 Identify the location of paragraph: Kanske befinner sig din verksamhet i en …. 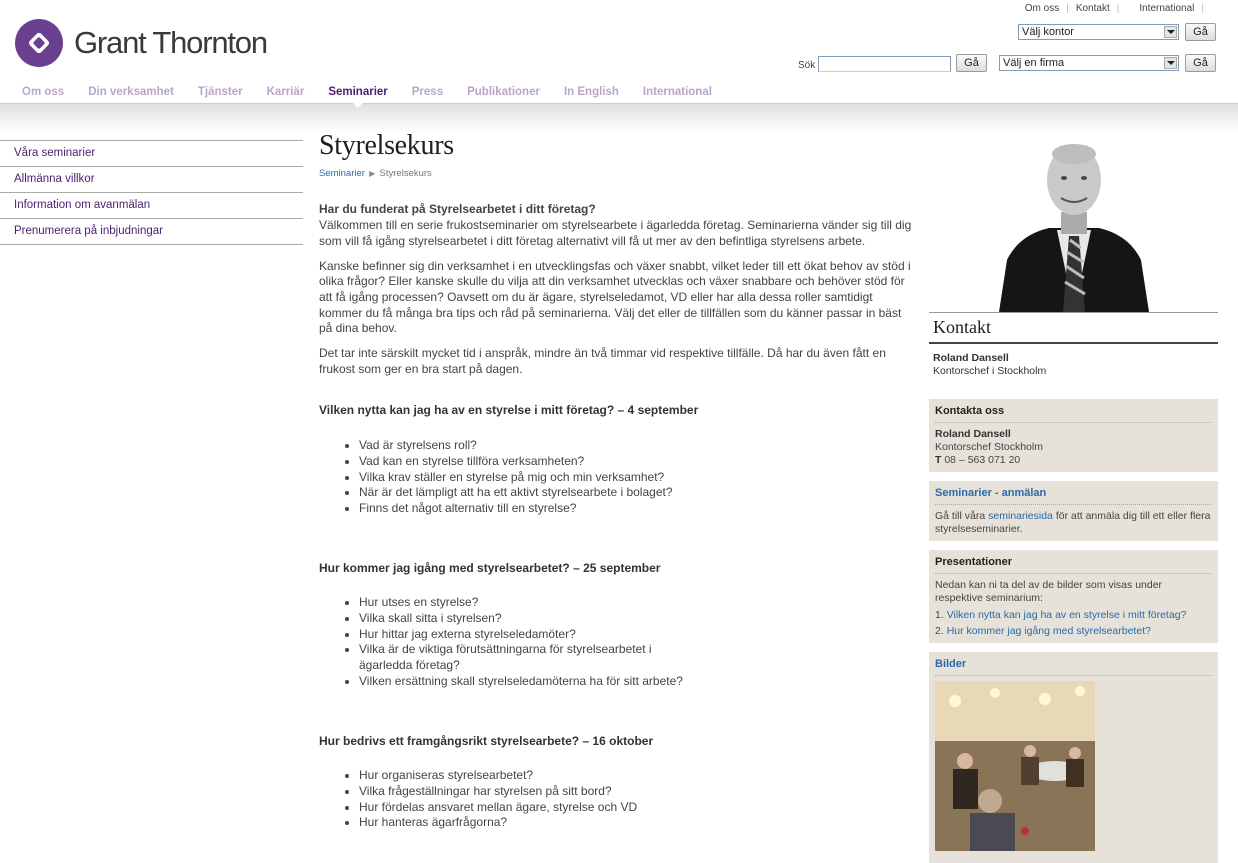
(615, 297).